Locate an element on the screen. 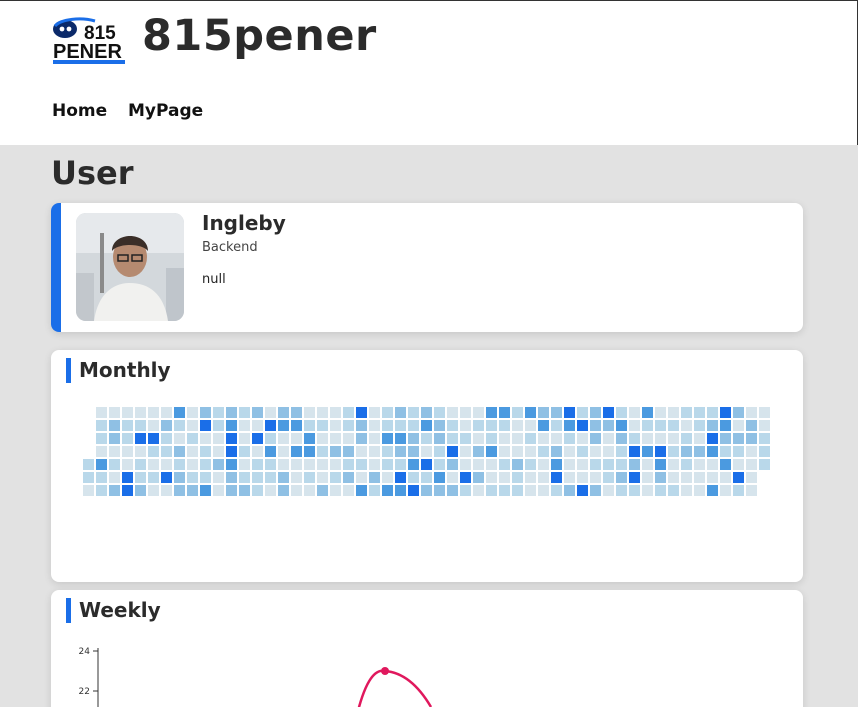 The image size is (858, 707). brand-title: 815pener is located at coordinates (259, 36).